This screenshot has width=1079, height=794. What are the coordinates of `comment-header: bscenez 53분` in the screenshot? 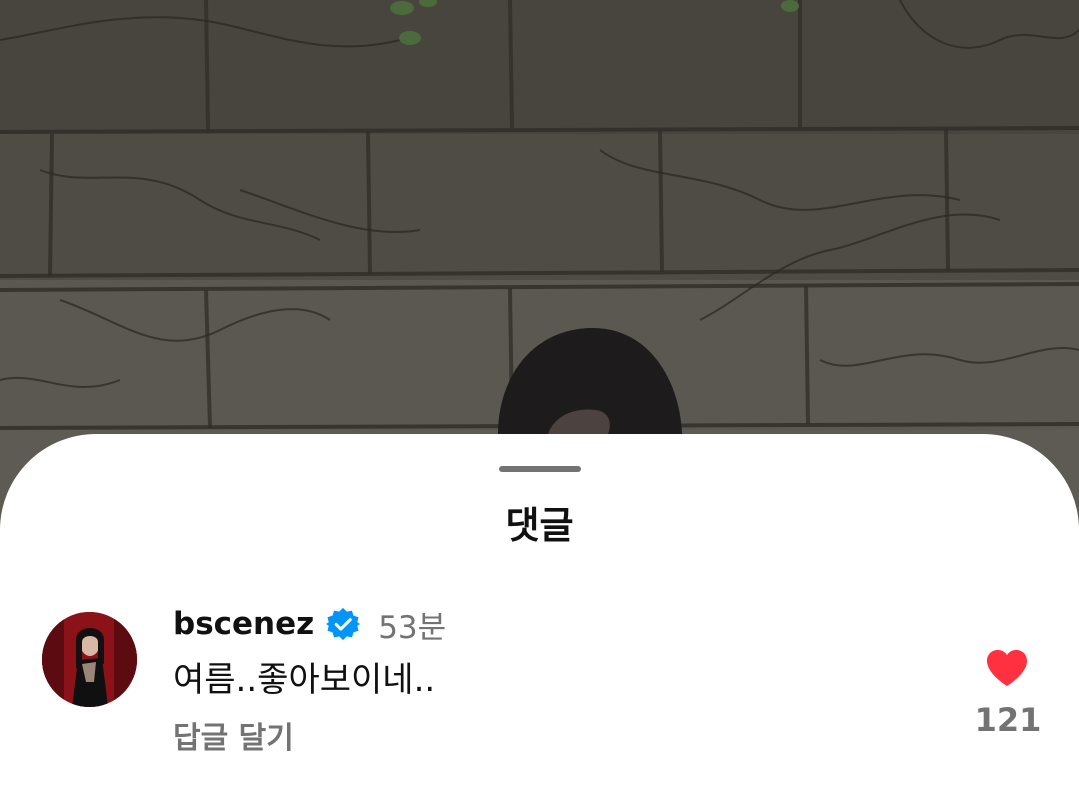 It's located at (309, 624).